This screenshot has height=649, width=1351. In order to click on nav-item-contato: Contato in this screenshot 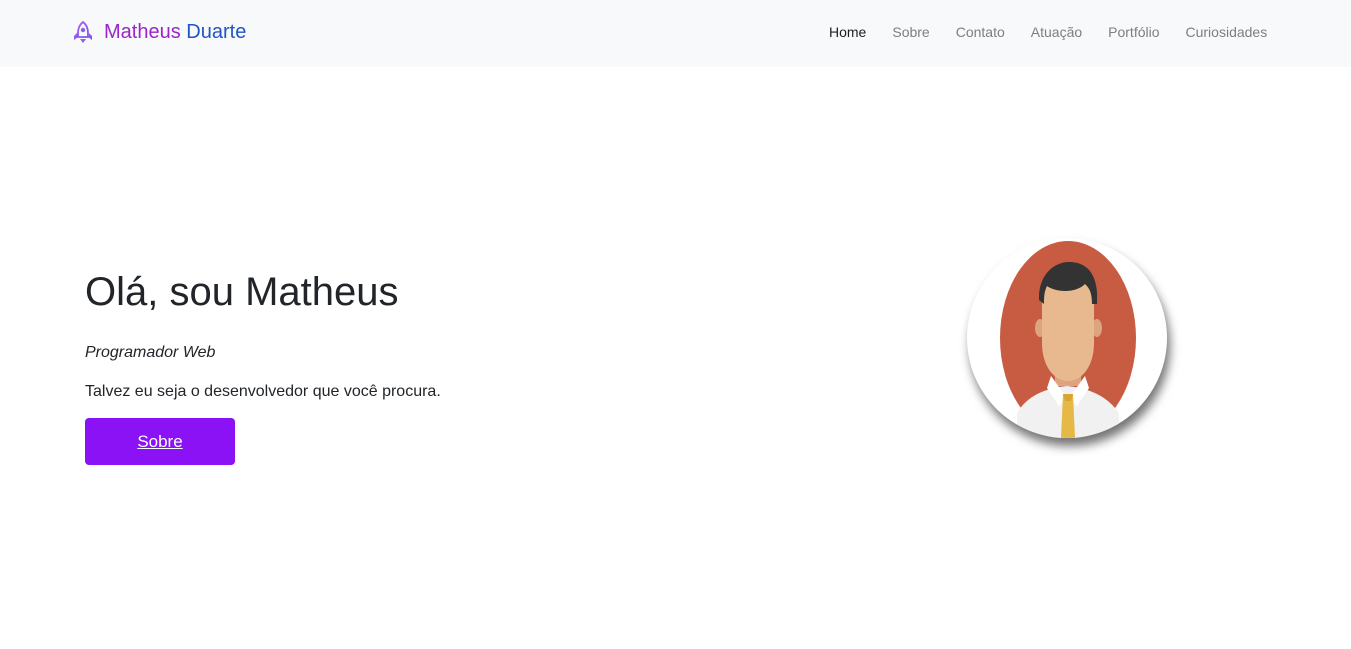, I will do `click(980, 32)`.